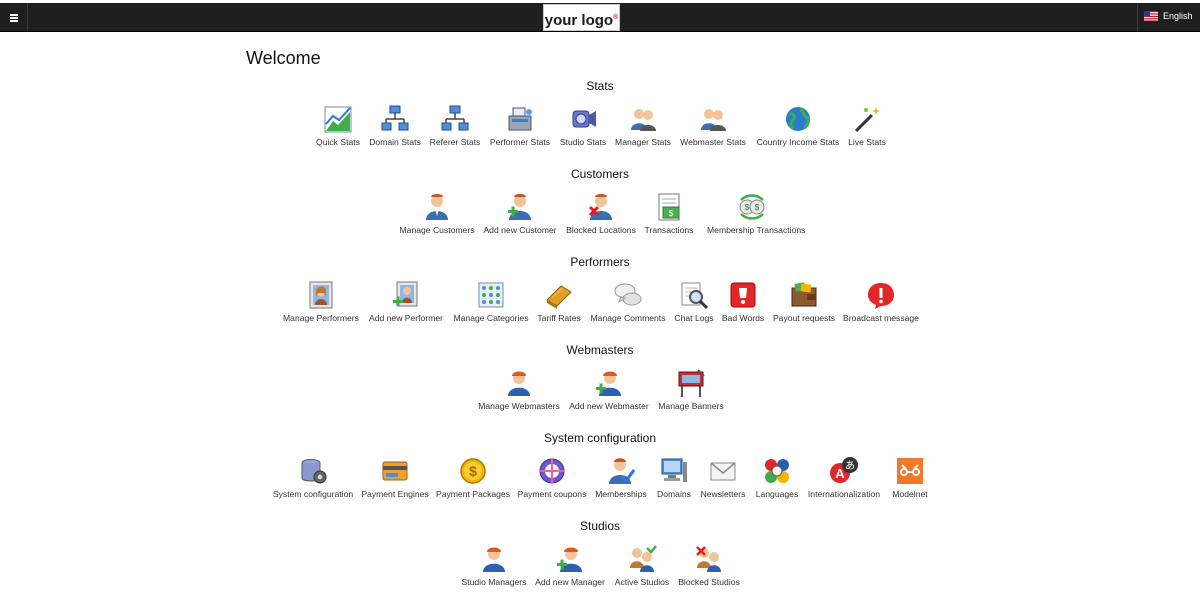  I want to click on dashboard-item-add-new-customer: Add new Customer, so click(520, 213).